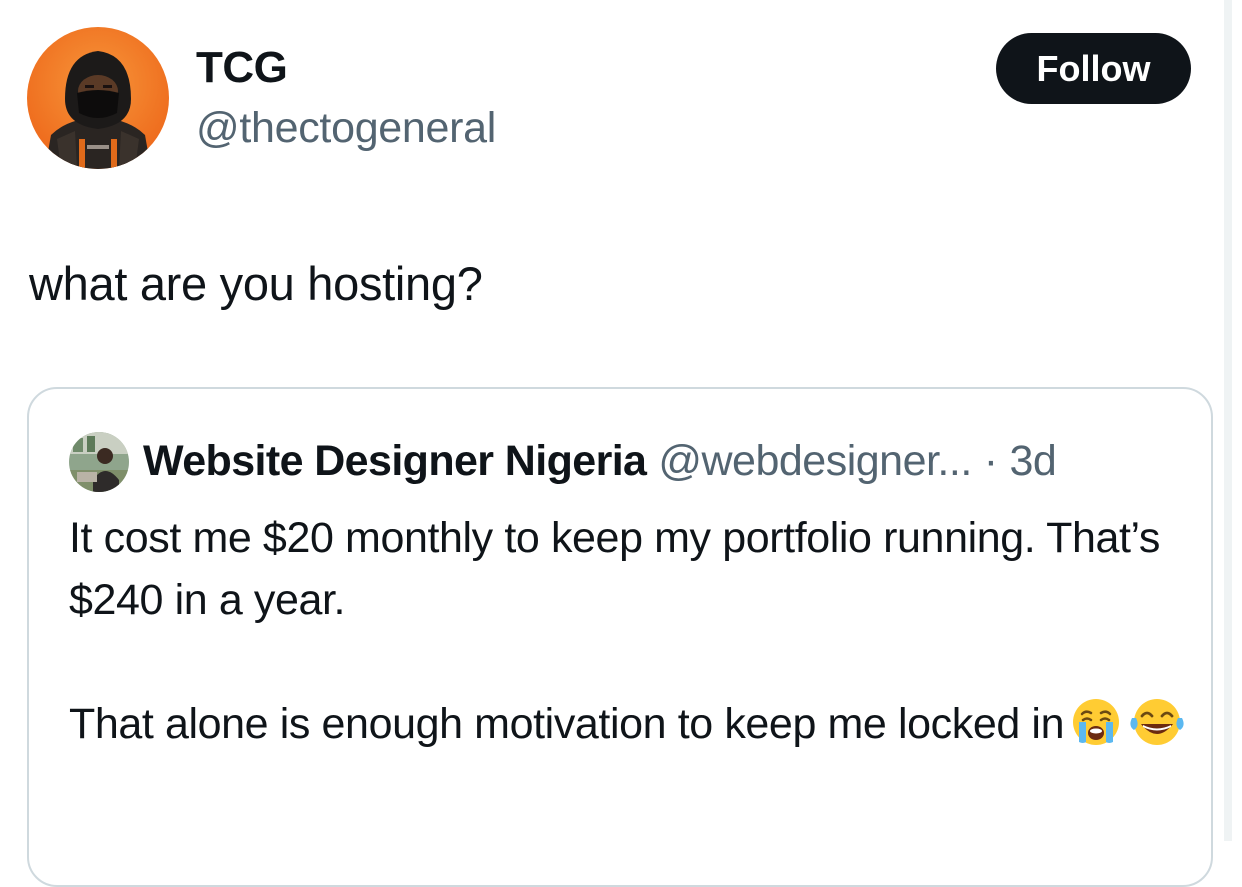  I want to click on scroll-edge, so click(1228, 420).